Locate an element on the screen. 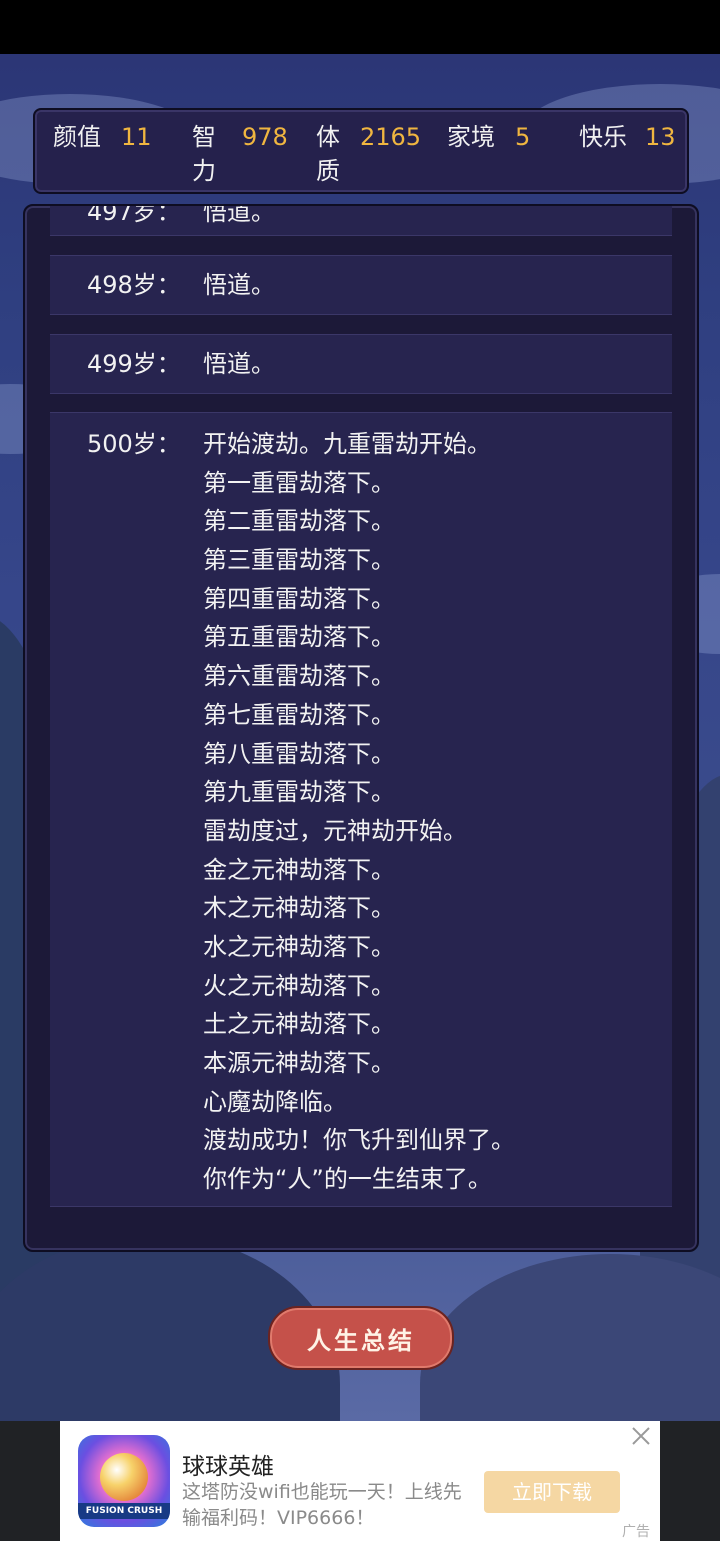 This screenshot has width=720, height=1541. ad-description: 这塔防没wifi也能玩一天！上线先输福利码！VIP6666！ is located at coordinates (322, 1505).